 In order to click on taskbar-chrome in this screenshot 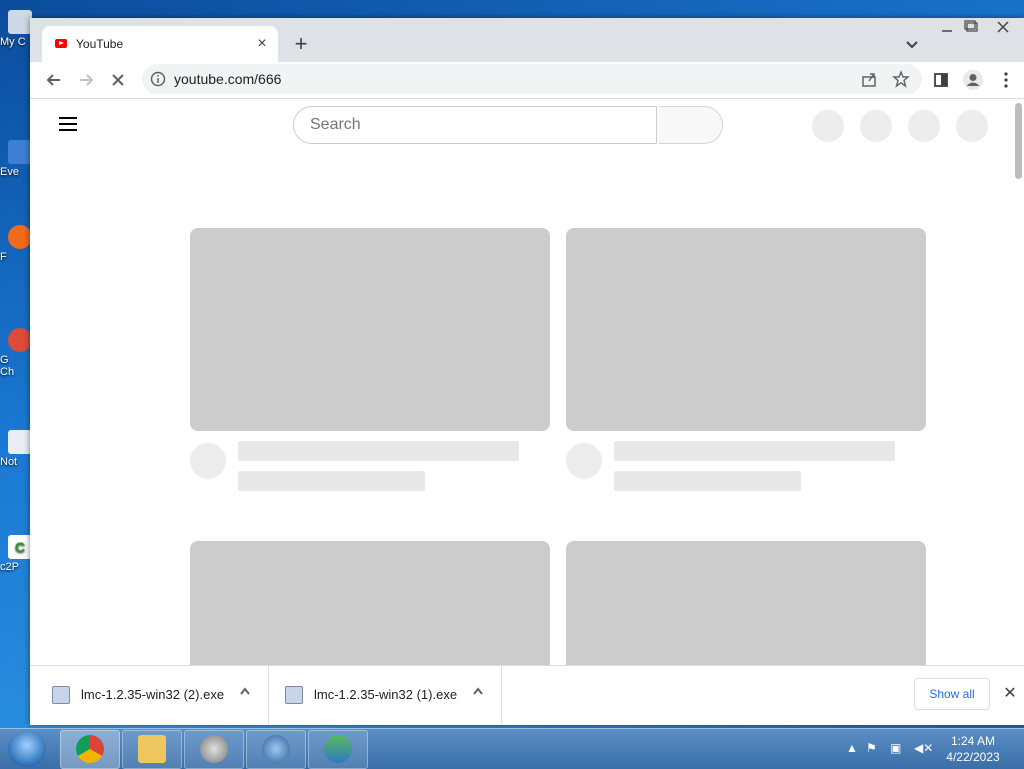, I will do `click(90, 749)`.